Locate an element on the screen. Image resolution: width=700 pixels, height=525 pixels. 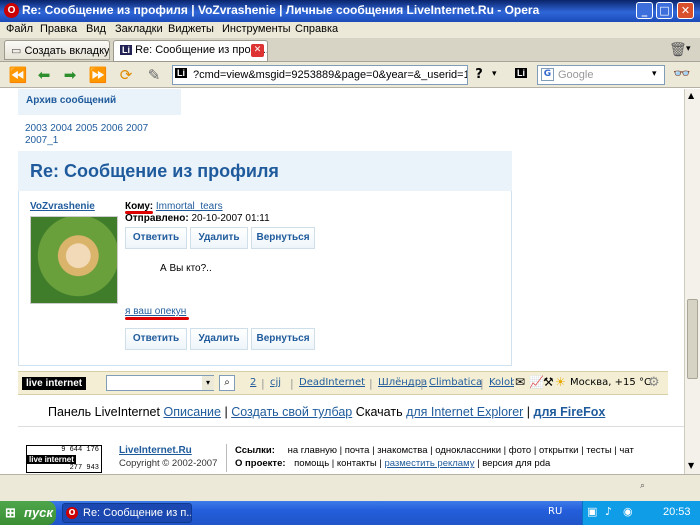
footer-link: одноклассники is located at coordinates (468, 450).